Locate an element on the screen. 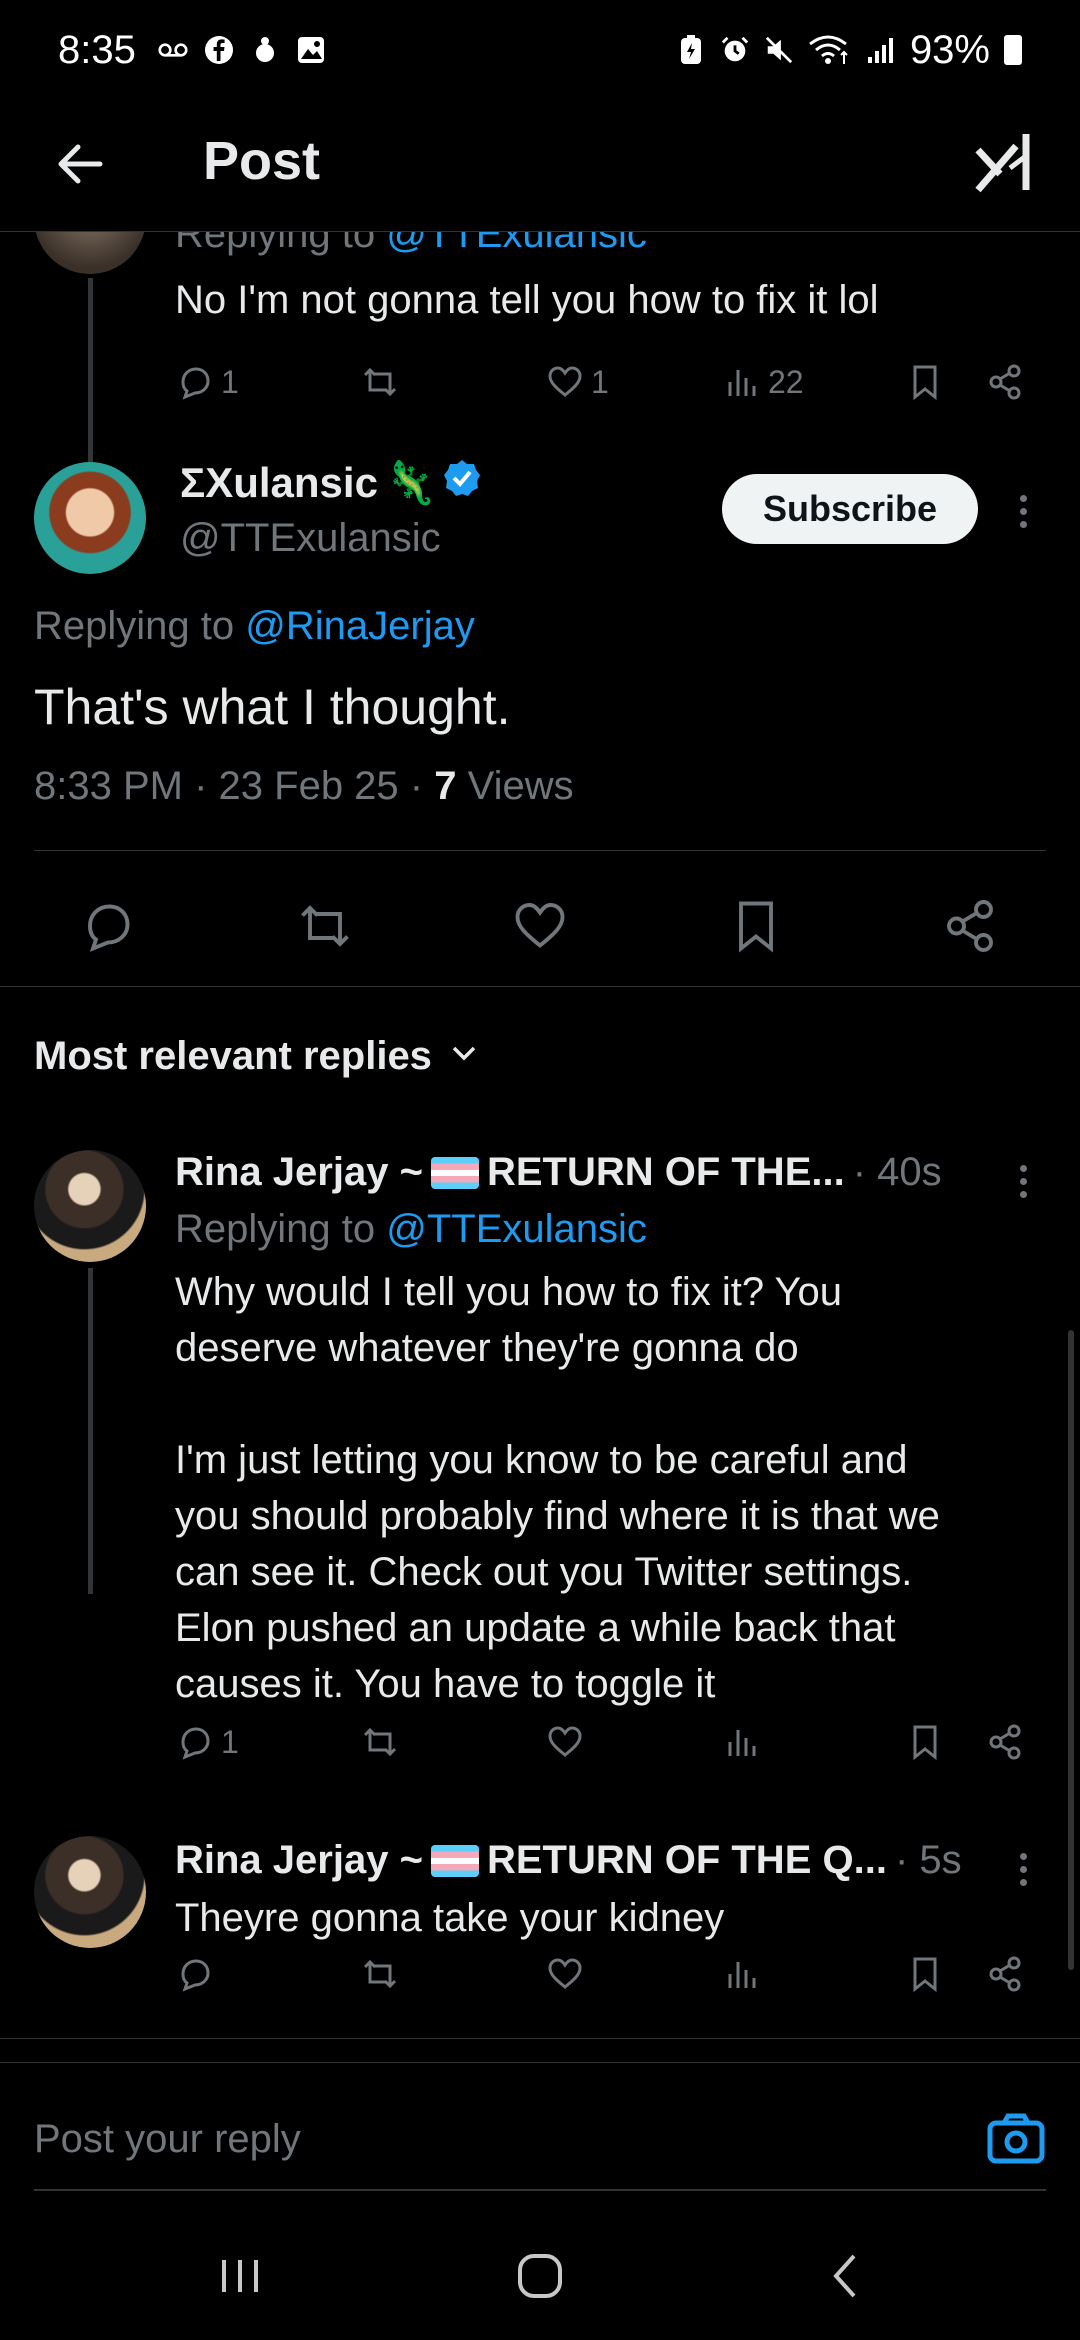  display-name-start: Rina Jerjay ~ is located at coordinates (299, 1172).